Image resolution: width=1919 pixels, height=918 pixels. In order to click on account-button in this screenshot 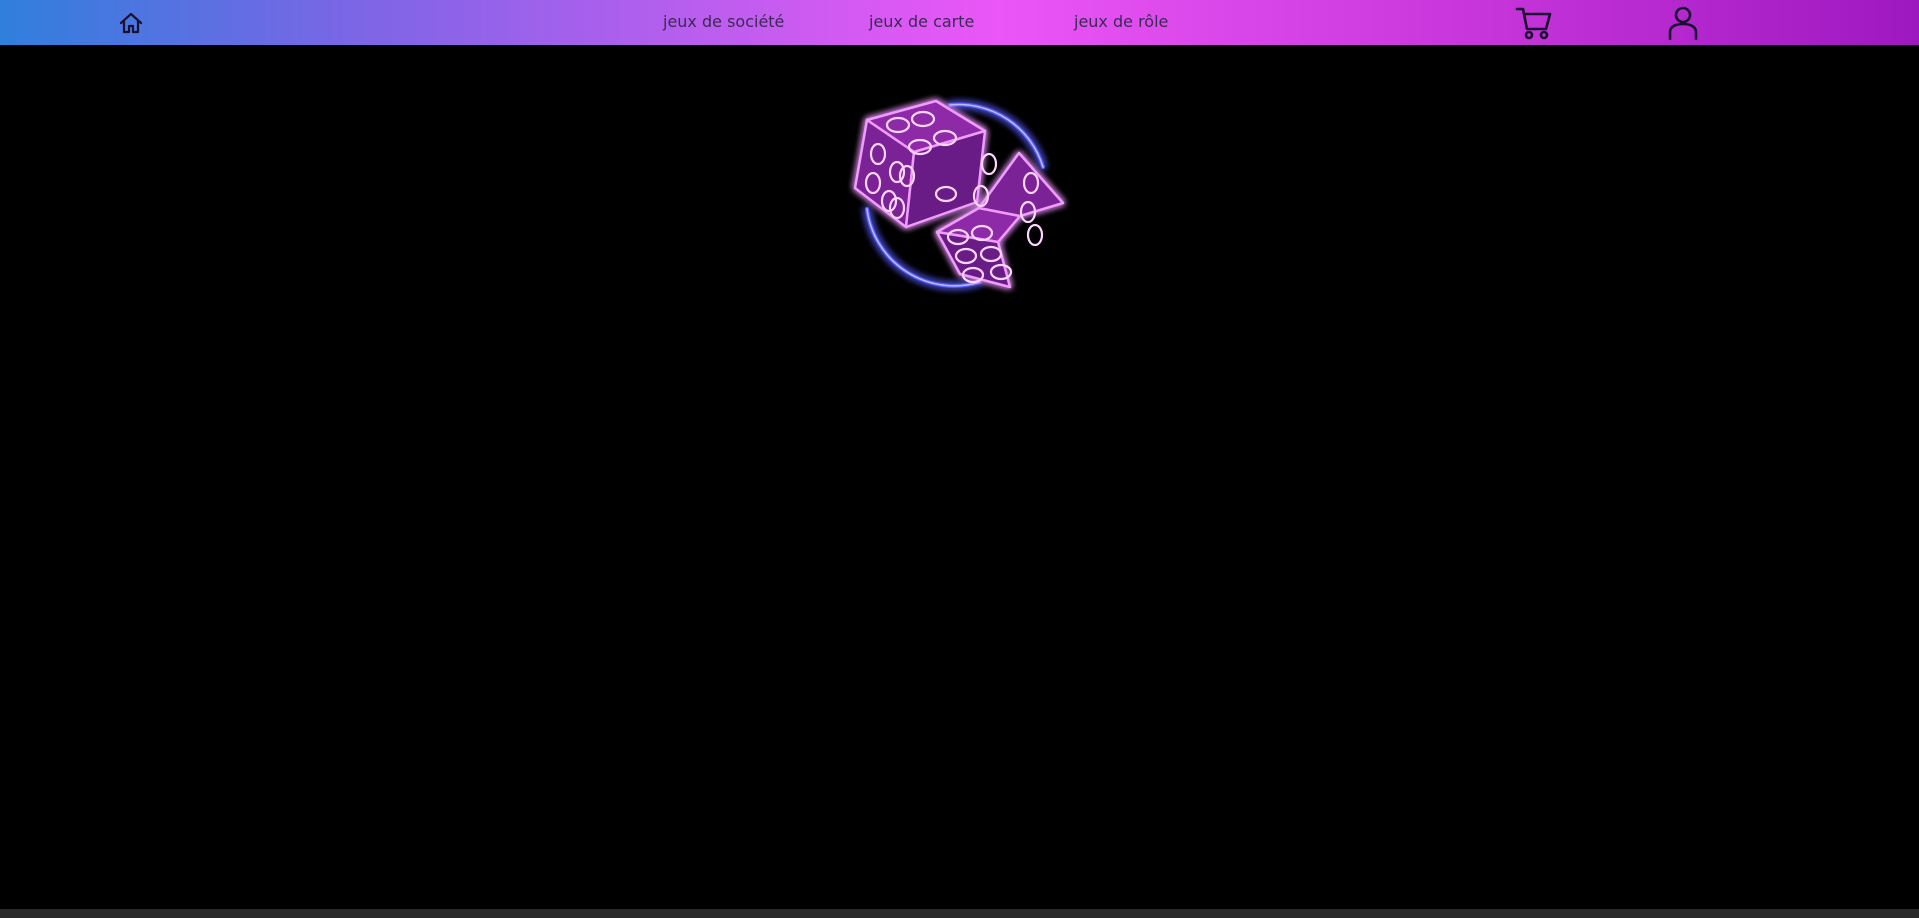, I will do `click(1683, 23)`.